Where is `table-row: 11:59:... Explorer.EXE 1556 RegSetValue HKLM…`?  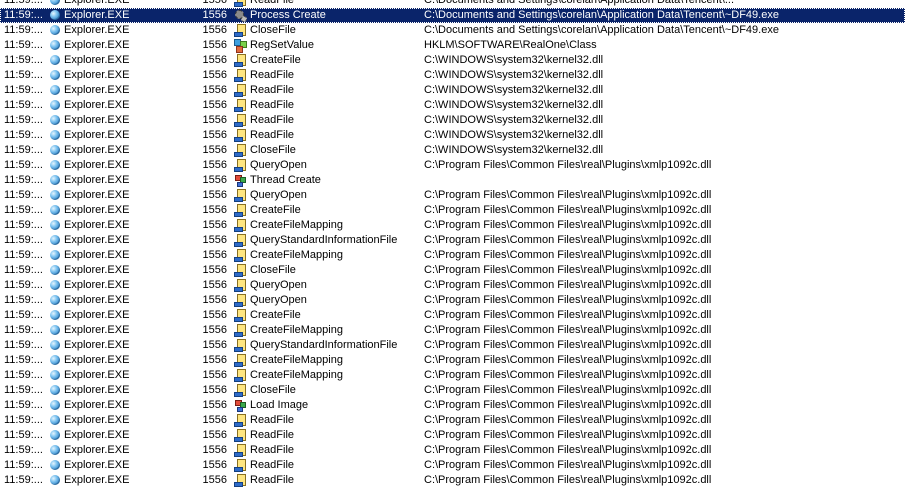 table-row: 11:59:... Explorer.EXE 1556 RegSetValue HKLM… is located at coordinates (452, 45).